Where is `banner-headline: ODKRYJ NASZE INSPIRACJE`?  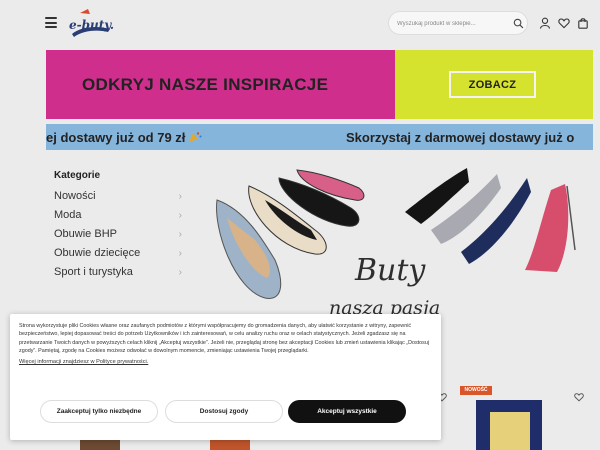
banner-headline: ODKRYJ NASZE INSPIRACJE is located at coordinates (205, 84).